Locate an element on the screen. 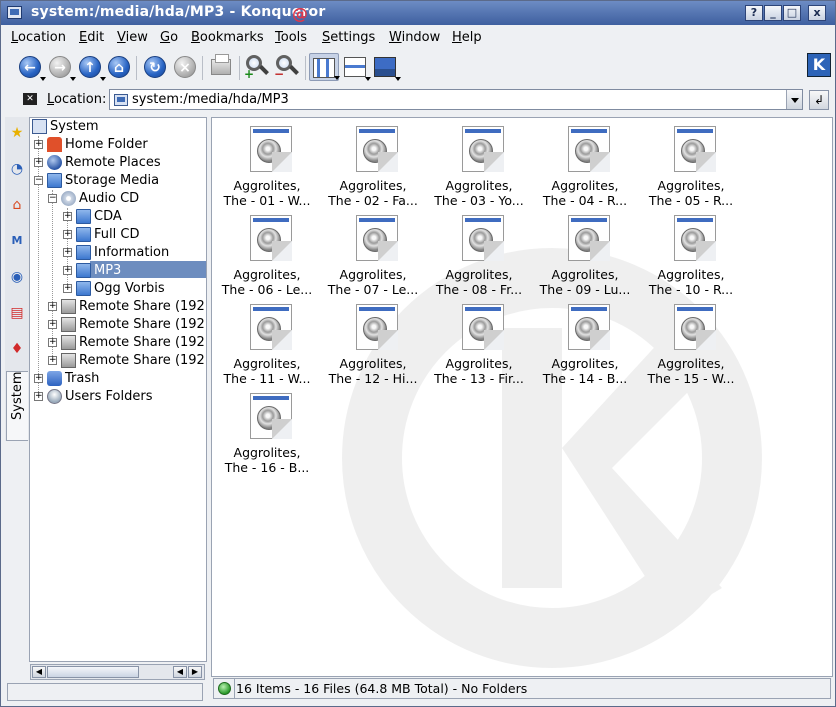 This screenshot has height=707, width=836. scroll-right-icon: ▶ is located at coordinates (195, 672).